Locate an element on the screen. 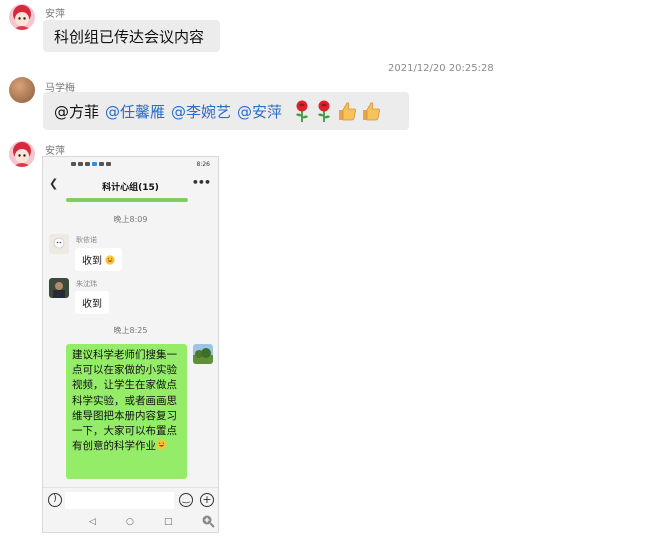 This screenshot has height=542, width=650. more-dots-icon: ••• is located at coordinates (201, 182).